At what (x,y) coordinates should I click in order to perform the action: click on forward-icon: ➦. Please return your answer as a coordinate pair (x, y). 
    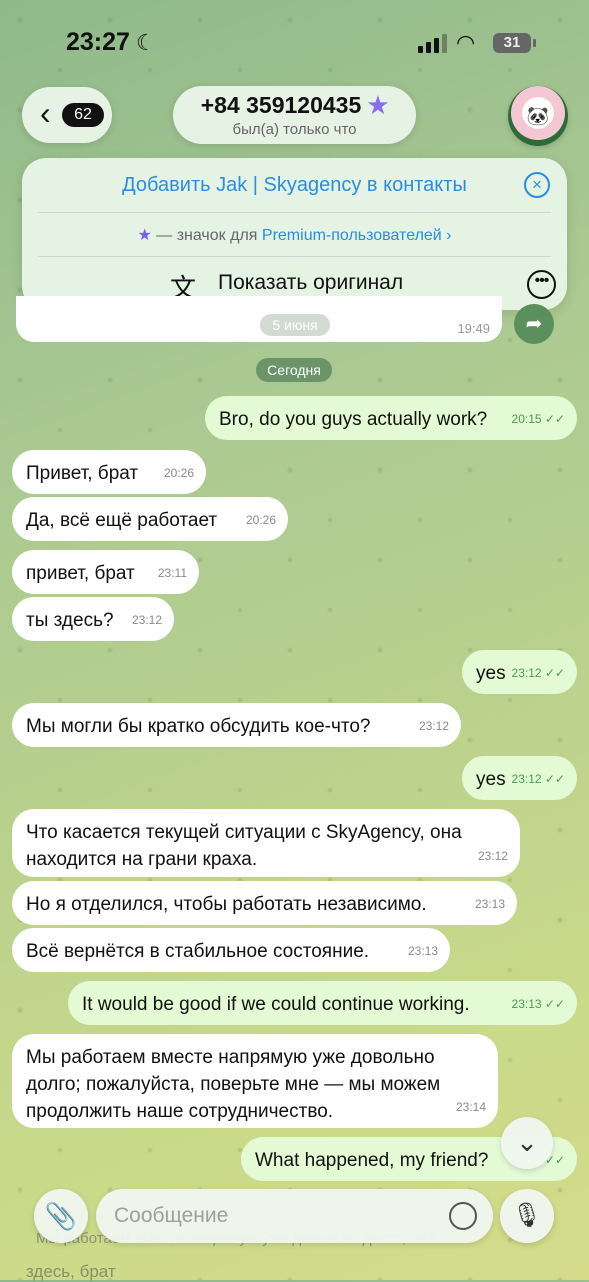
    Looking at the image, I should click on (534, 324).